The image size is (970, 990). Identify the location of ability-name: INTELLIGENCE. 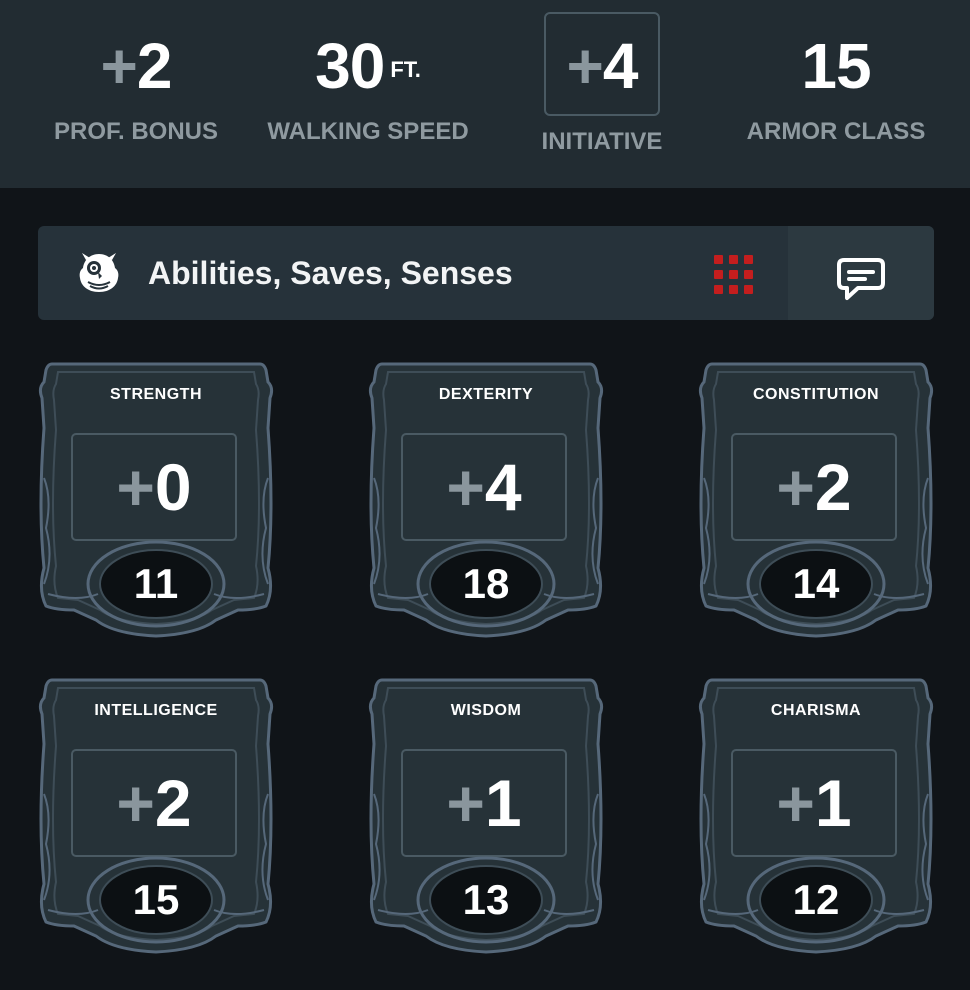
(156, 710).